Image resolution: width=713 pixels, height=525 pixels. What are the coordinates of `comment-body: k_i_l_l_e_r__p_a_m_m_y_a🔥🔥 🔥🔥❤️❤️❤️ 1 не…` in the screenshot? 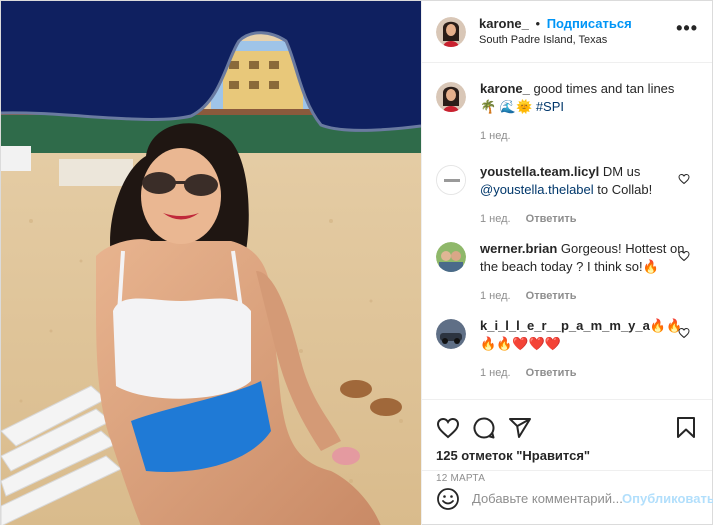 It's located at (586, 355).